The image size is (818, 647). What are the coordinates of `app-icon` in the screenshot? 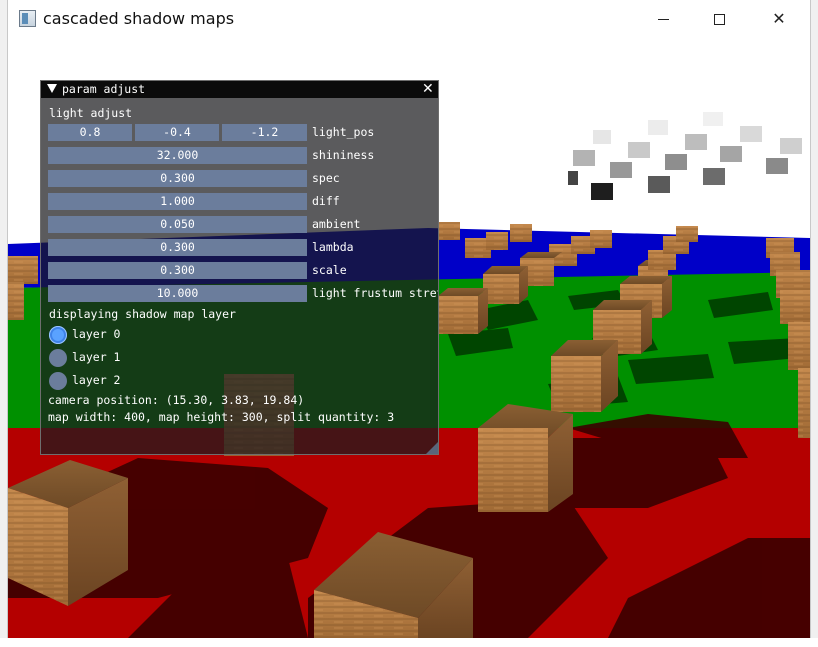 It's located at (27, 18).